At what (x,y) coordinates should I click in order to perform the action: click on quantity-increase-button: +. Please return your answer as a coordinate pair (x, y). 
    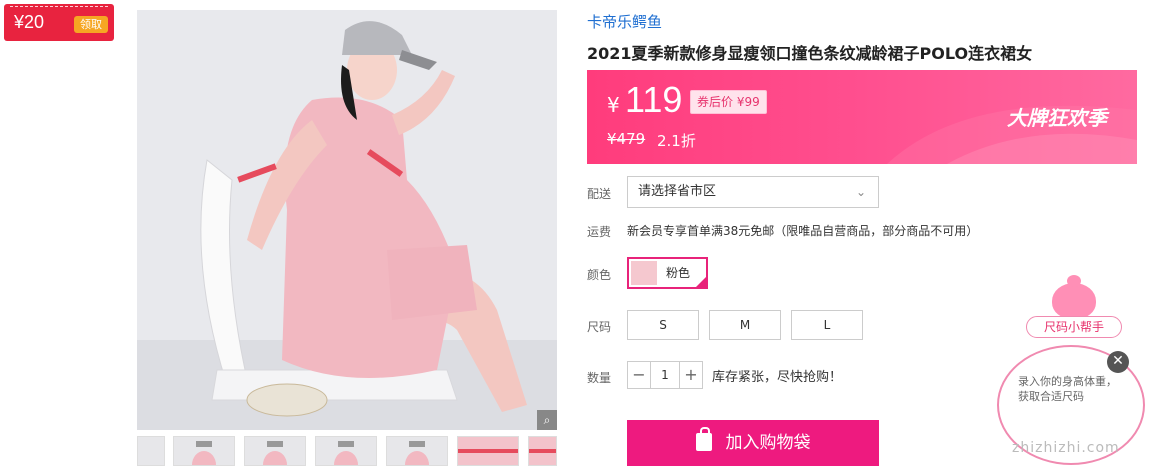
    Looking at the image, I should click on (691, 375).